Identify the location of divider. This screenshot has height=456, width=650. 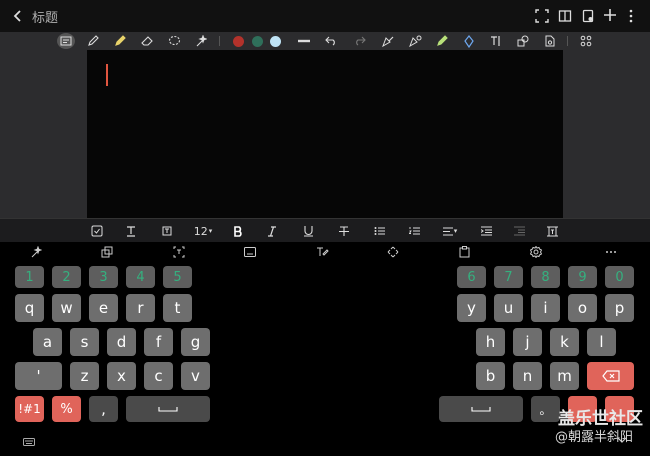
(567, 41).